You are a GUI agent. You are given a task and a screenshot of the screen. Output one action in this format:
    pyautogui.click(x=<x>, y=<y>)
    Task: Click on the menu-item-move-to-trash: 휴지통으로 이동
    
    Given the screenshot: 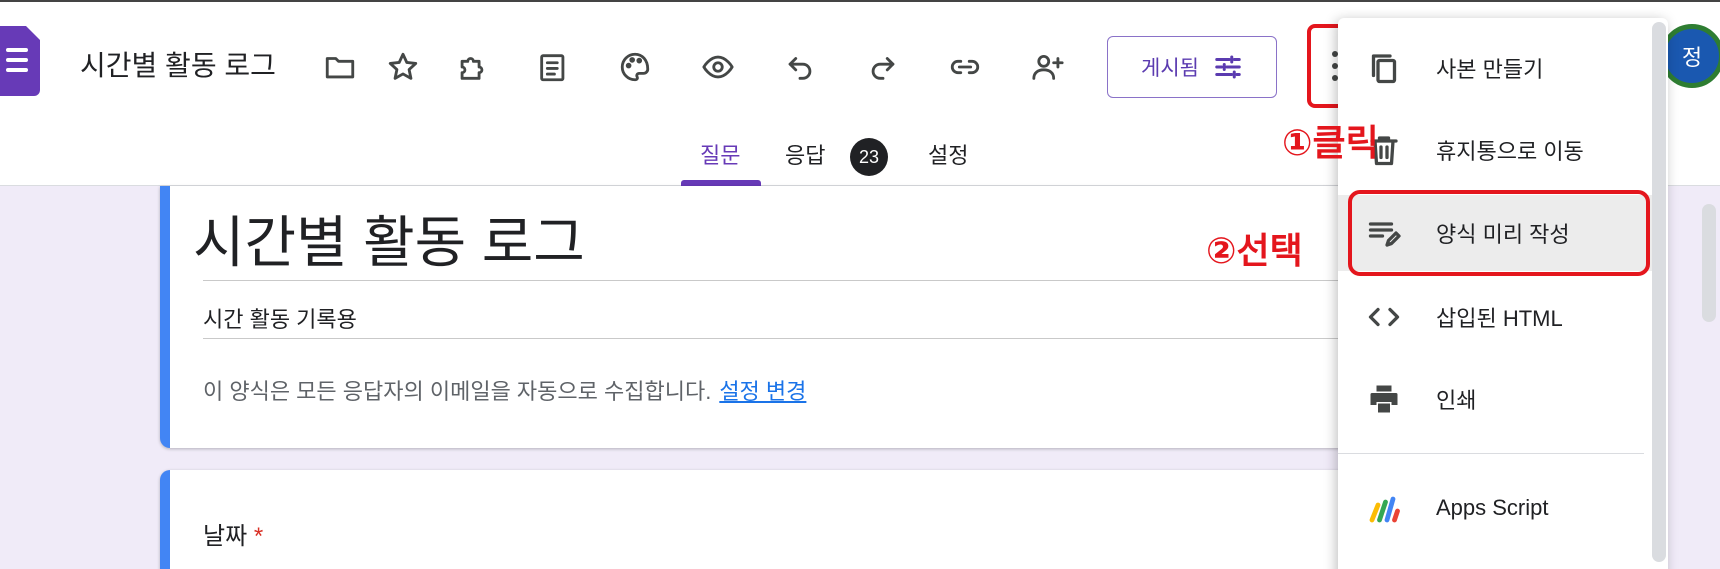 What is the action you would take?
    pyautogui.click(x=1498, y=150)
    